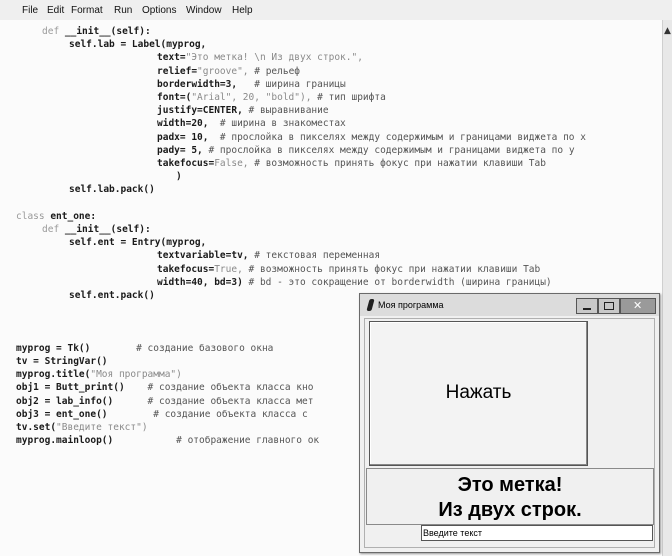  I want to click on code-text: text=, so click(171, 58).